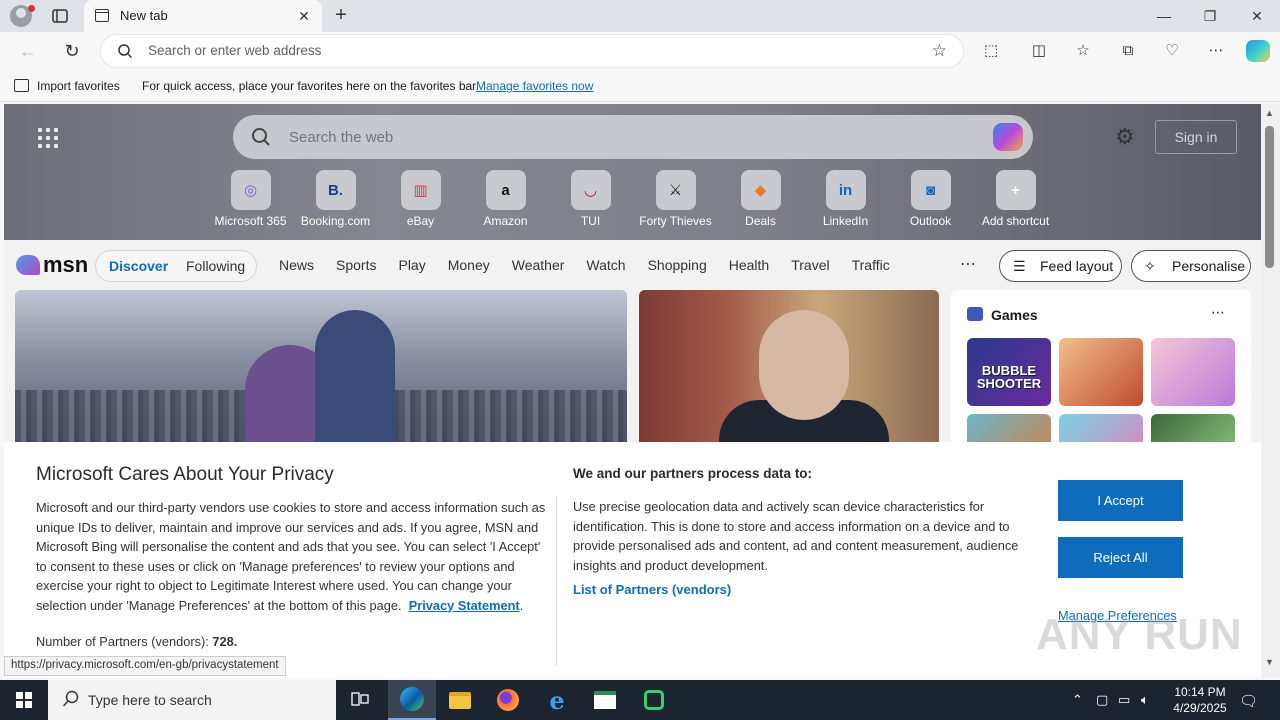 The image size is (1280, 720). Describe the element at coordinates (1257, 16) in the screenshot. I see `close-window-icon: ✕` at that location.